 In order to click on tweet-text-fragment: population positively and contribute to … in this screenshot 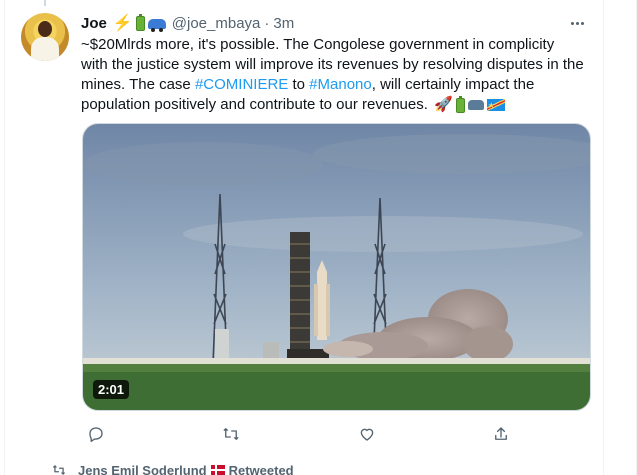, I will do `click(254, 104)`.